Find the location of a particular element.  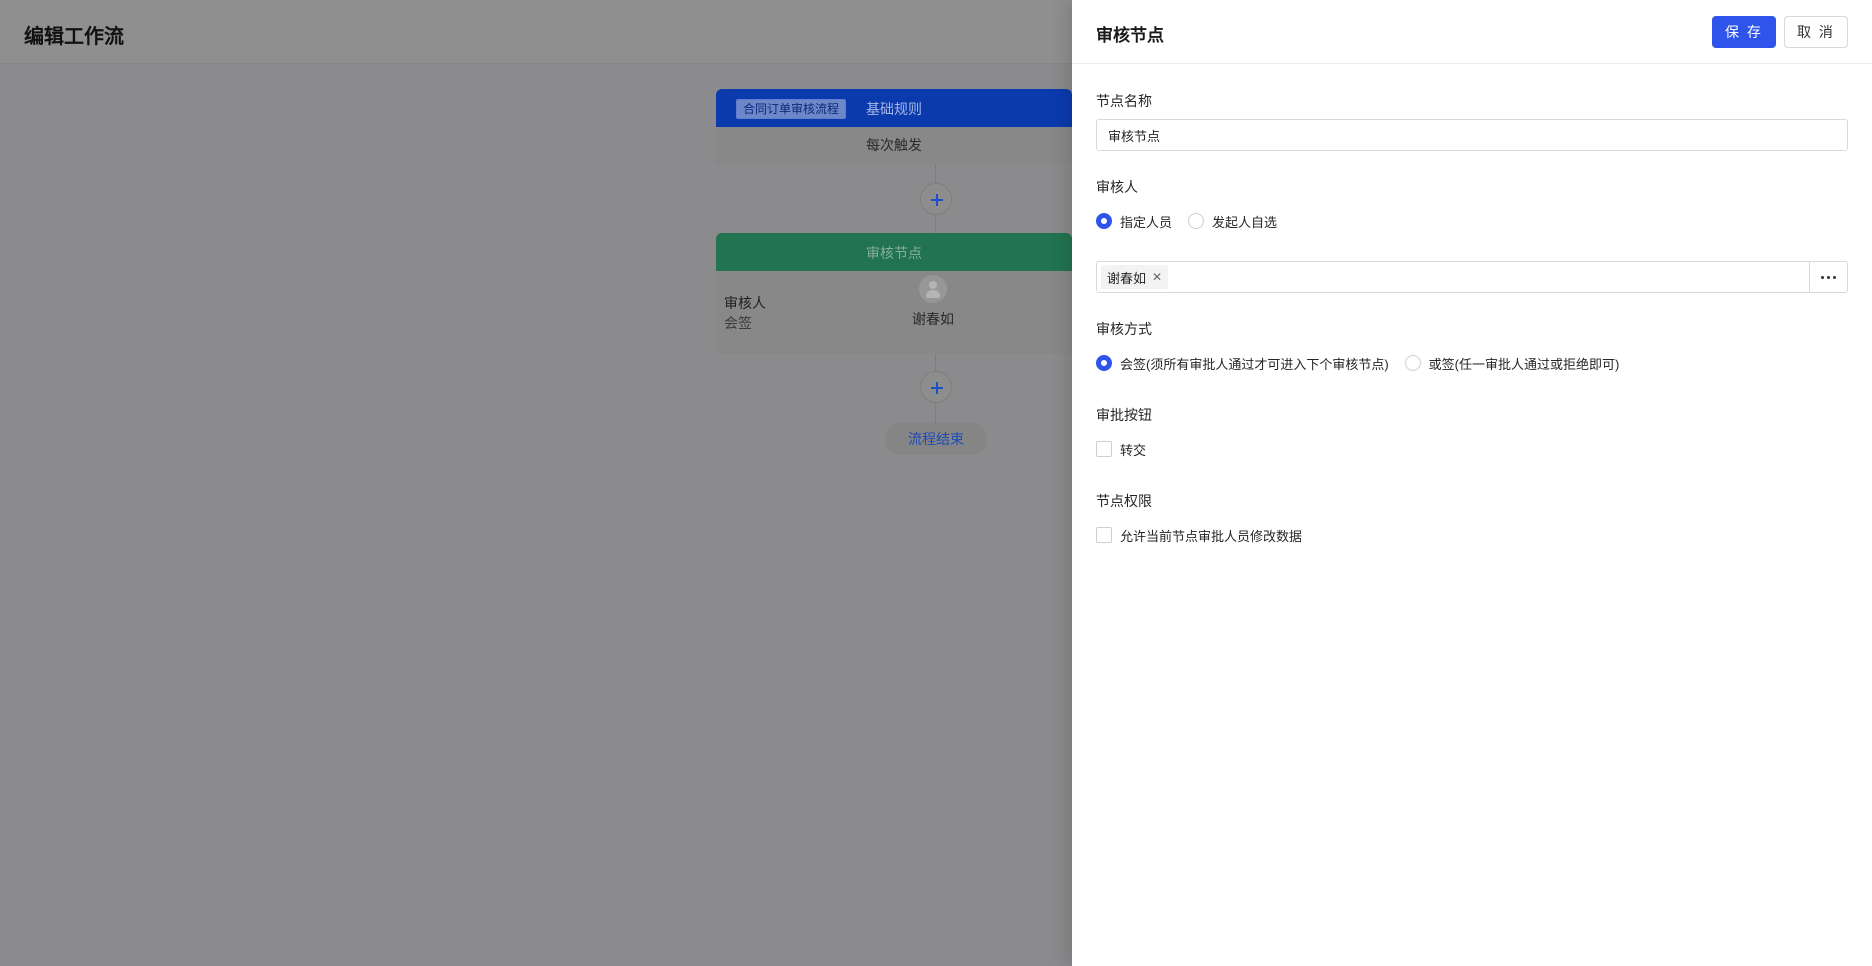

approval-buttons-label: 审批按钮 is located at coordinates (1124, 415).